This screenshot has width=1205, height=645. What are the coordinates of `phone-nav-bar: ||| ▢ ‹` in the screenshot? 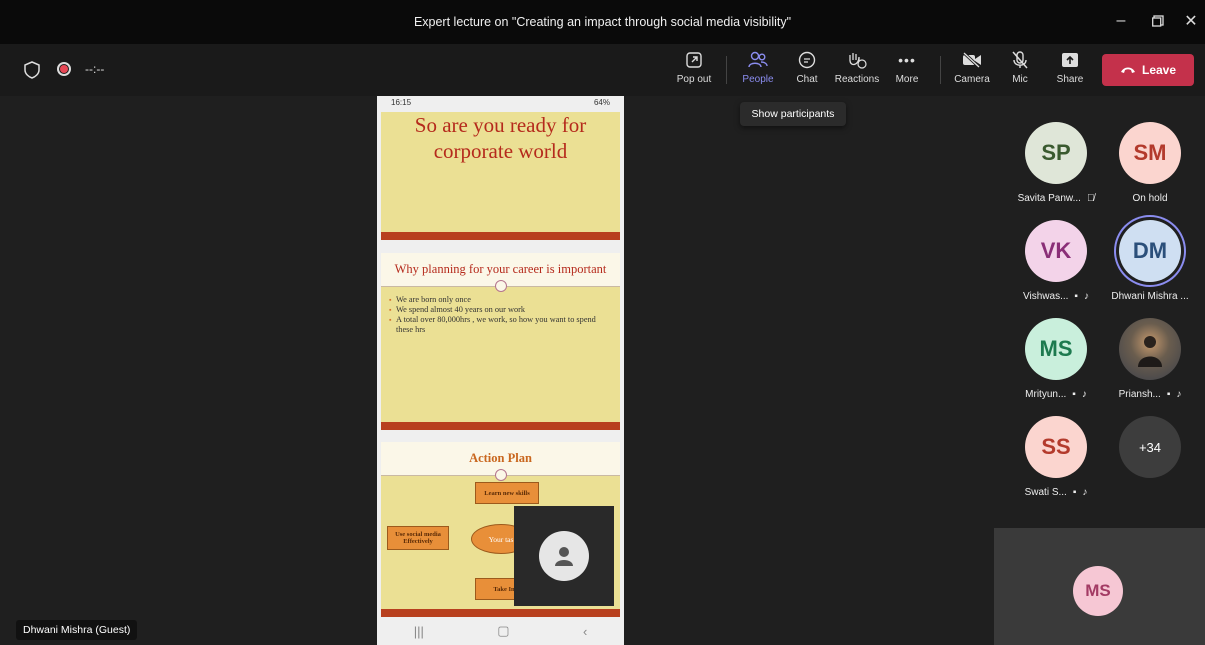 It's located at (500, 631).